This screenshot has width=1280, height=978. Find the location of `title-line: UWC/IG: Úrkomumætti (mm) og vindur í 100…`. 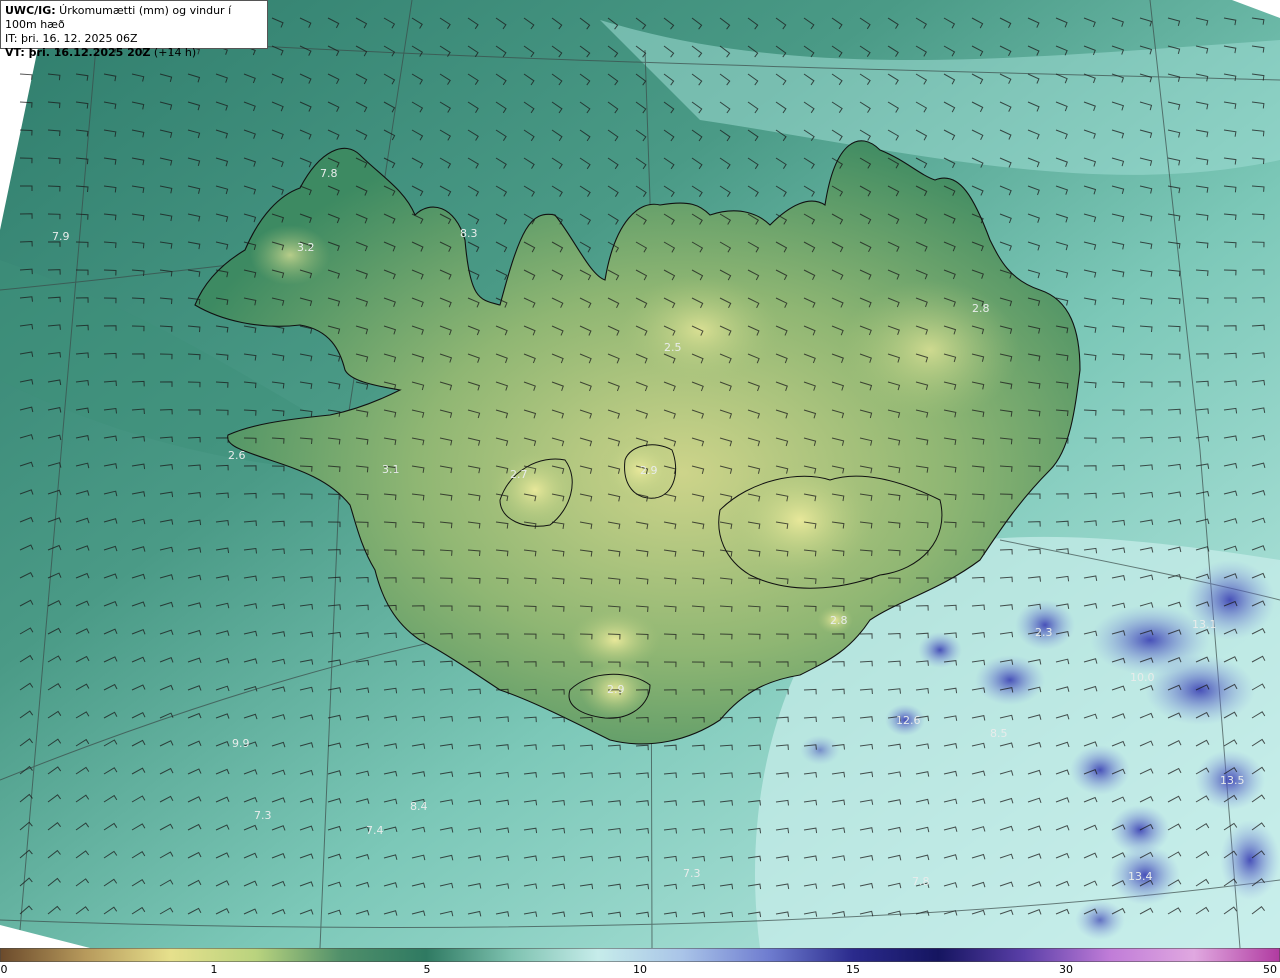

title-line: UWC/IG: Úrkomumætti (mm) og vindur í 100… is located at coordinates (134, 18).